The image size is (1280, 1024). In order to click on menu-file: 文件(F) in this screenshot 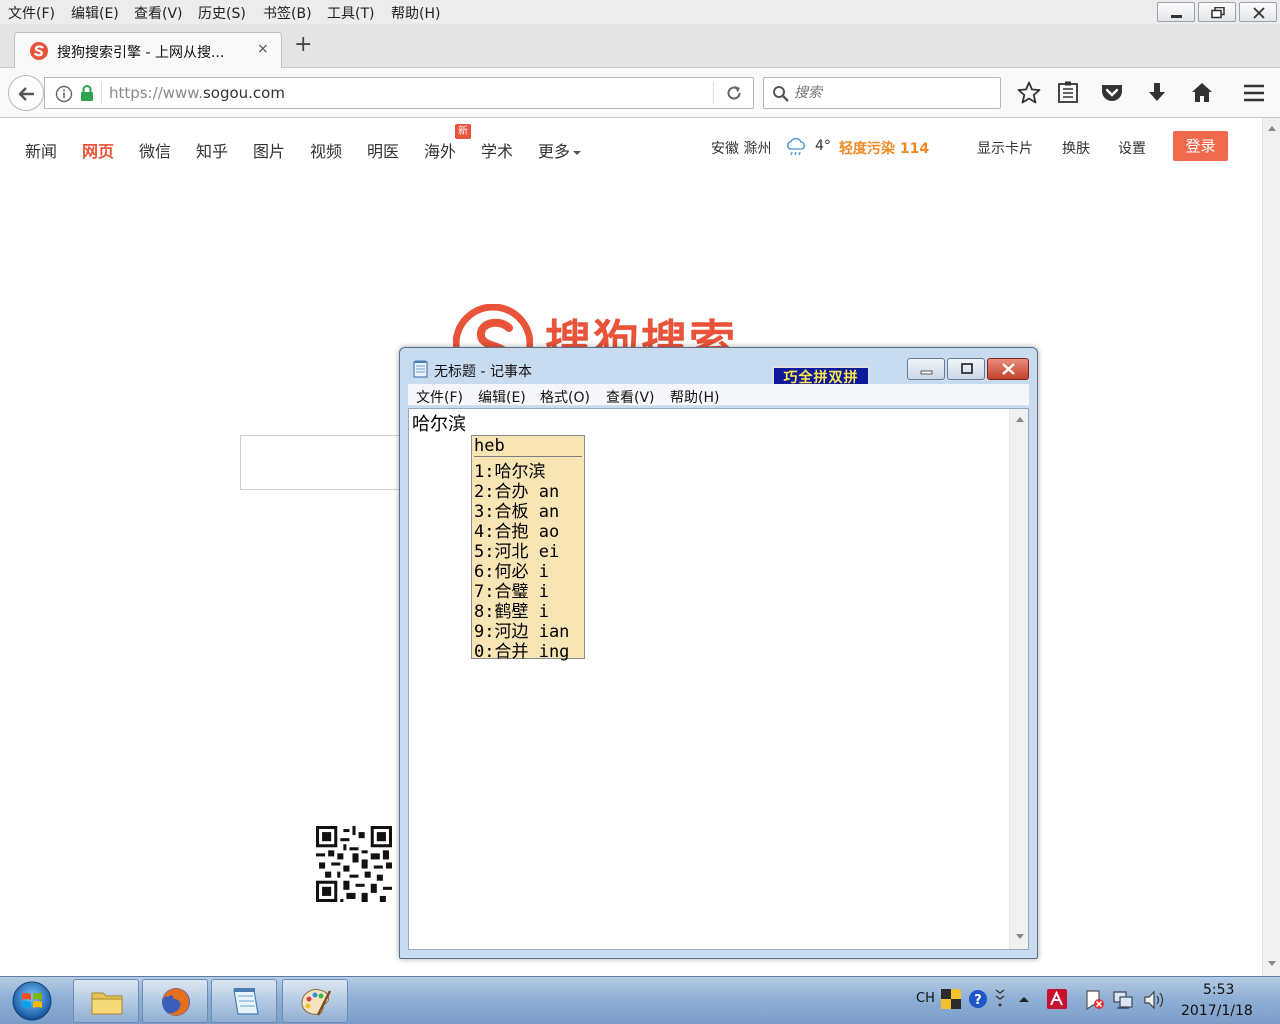, I will do `click(31, 13)`.